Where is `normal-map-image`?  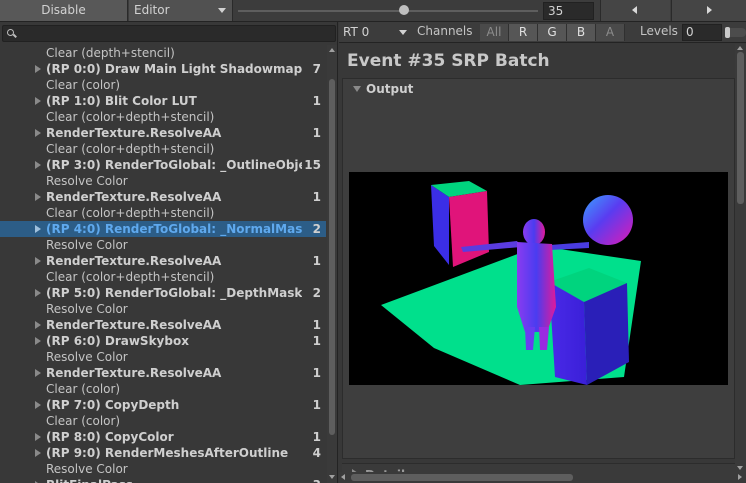
normal-map-image is located at coordinates (511, 283).